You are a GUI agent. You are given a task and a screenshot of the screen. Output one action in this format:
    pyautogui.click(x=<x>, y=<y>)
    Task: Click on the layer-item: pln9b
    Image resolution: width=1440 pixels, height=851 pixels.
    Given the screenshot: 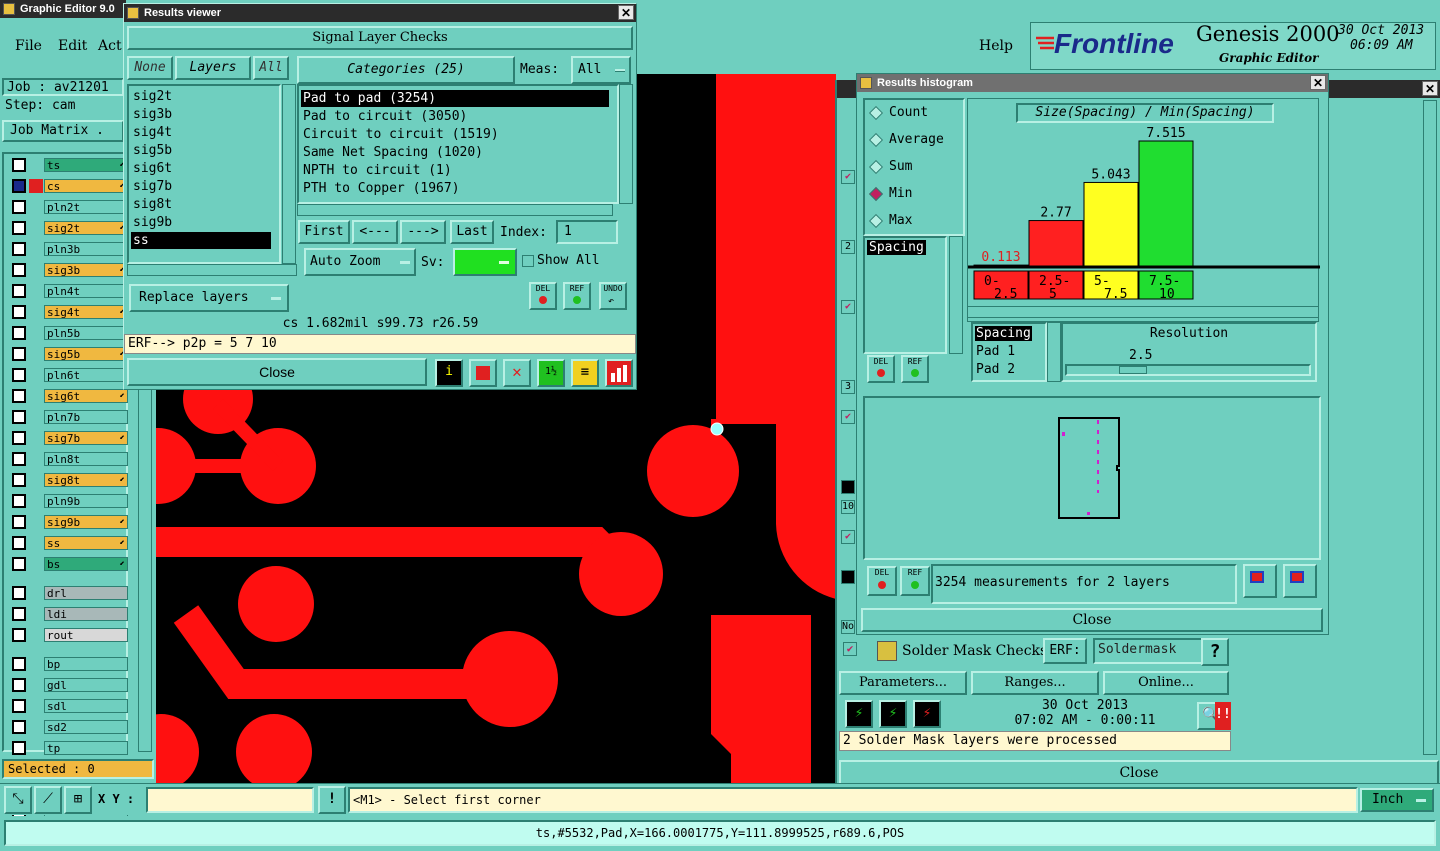 What is the action you would take?
    pyautogui.click(x=86, y=501)
    